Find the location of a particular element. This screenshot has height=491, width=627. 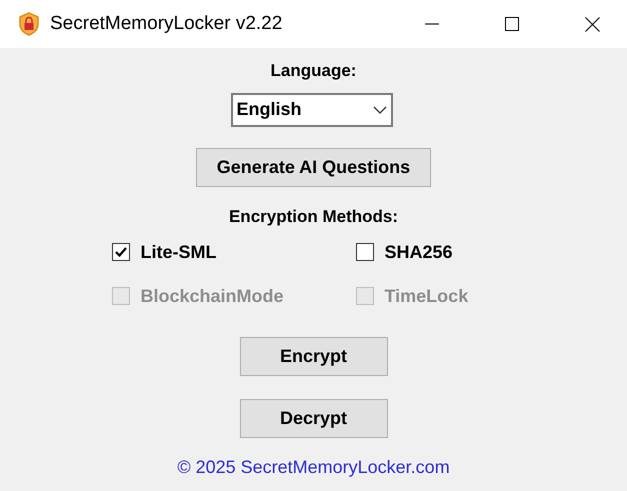

check-icon is located at coordinates (120, 252).